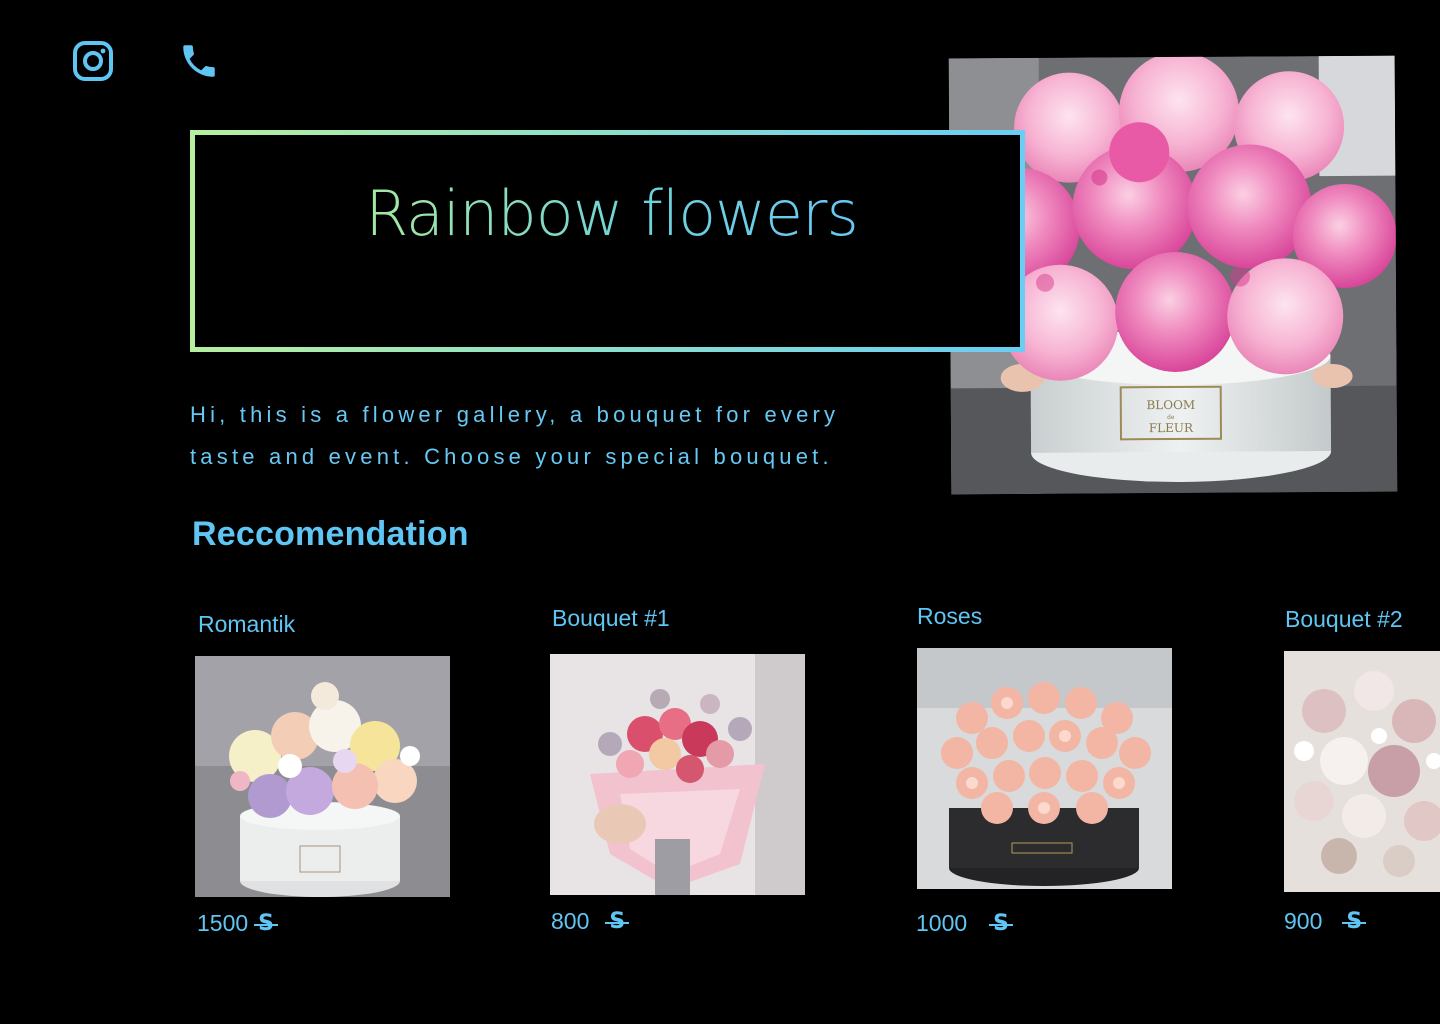 The image size is (1440, 1024). I want to click on price-value: 800, so click(570, 921).